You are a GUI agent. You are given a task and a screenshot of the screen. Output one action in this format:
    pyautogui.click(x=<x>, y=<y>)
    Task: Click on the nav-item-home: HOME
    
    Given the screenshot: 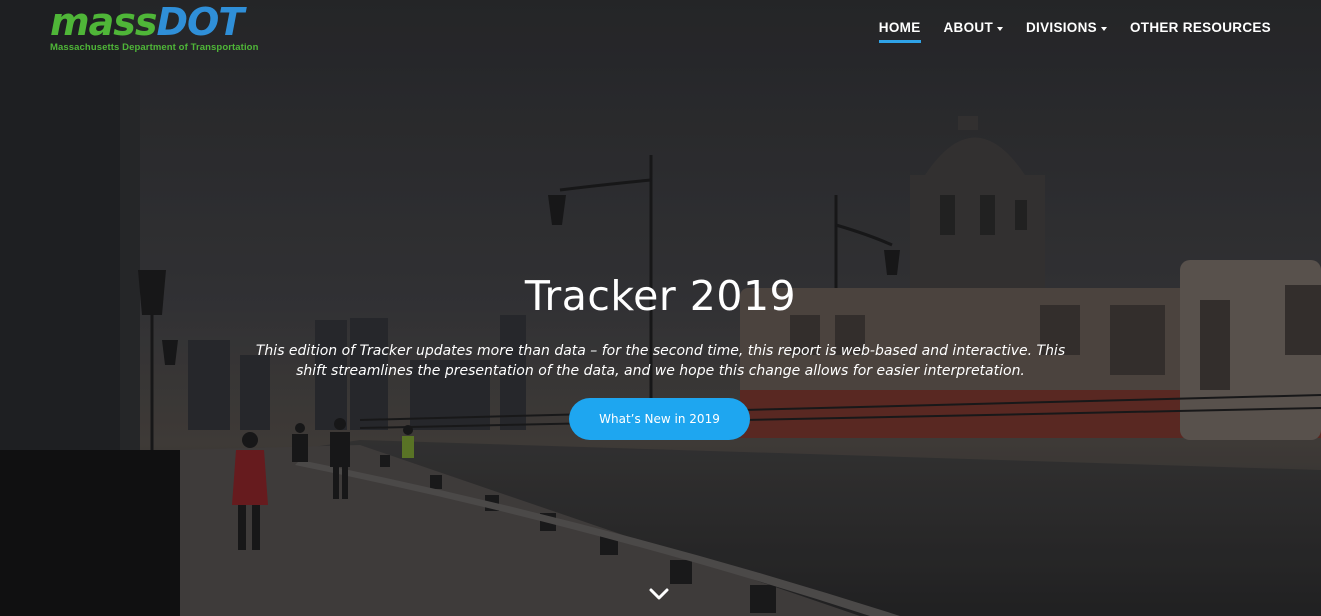 What is the action you would take?
    pyautogui.click(x=899, y=31)
    